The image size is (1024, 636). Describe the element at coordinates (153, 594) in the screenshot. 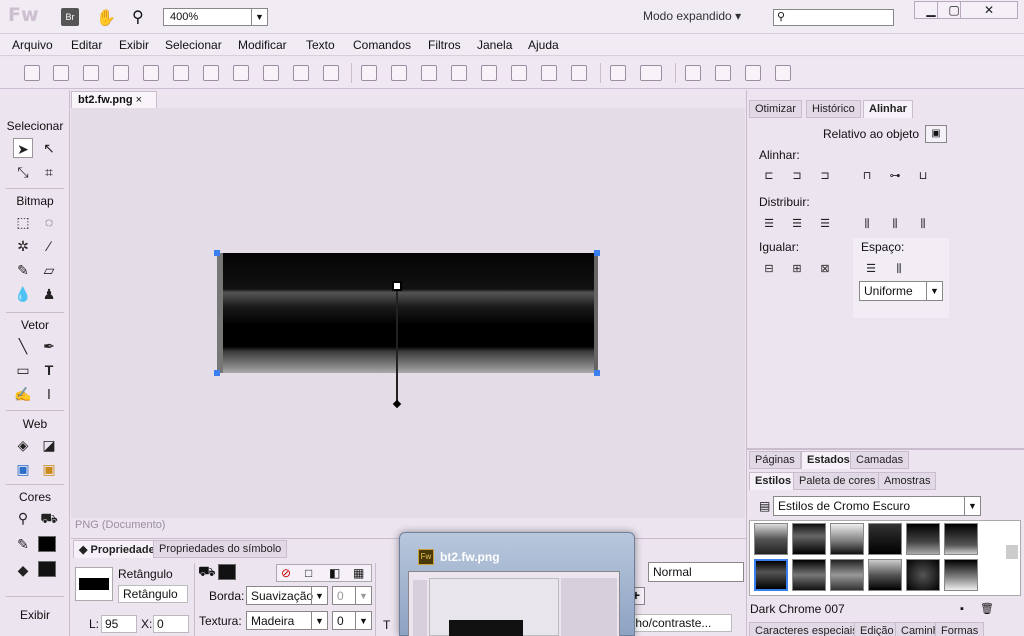

I see `object-name-input: Retângulo` at that location.